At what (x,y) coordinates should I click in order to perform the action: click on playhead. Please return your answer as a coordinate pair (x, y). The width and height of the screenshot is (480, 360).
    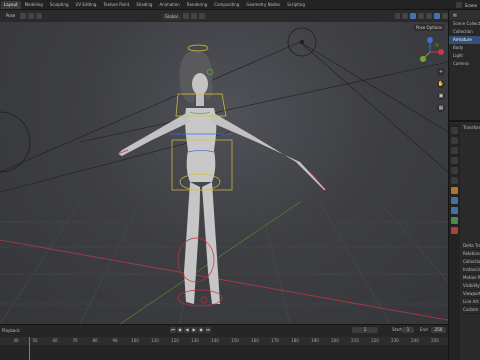
    Looking at the image, I should click on (29, 348).